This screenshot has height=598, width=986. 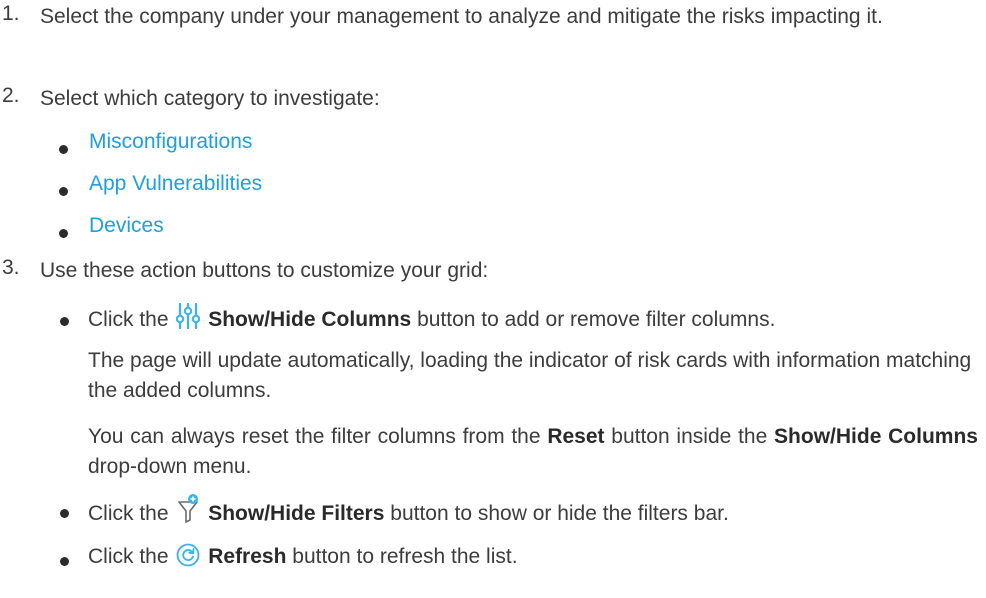 I want to click on refresh-icon, so click(x=188, y=559).